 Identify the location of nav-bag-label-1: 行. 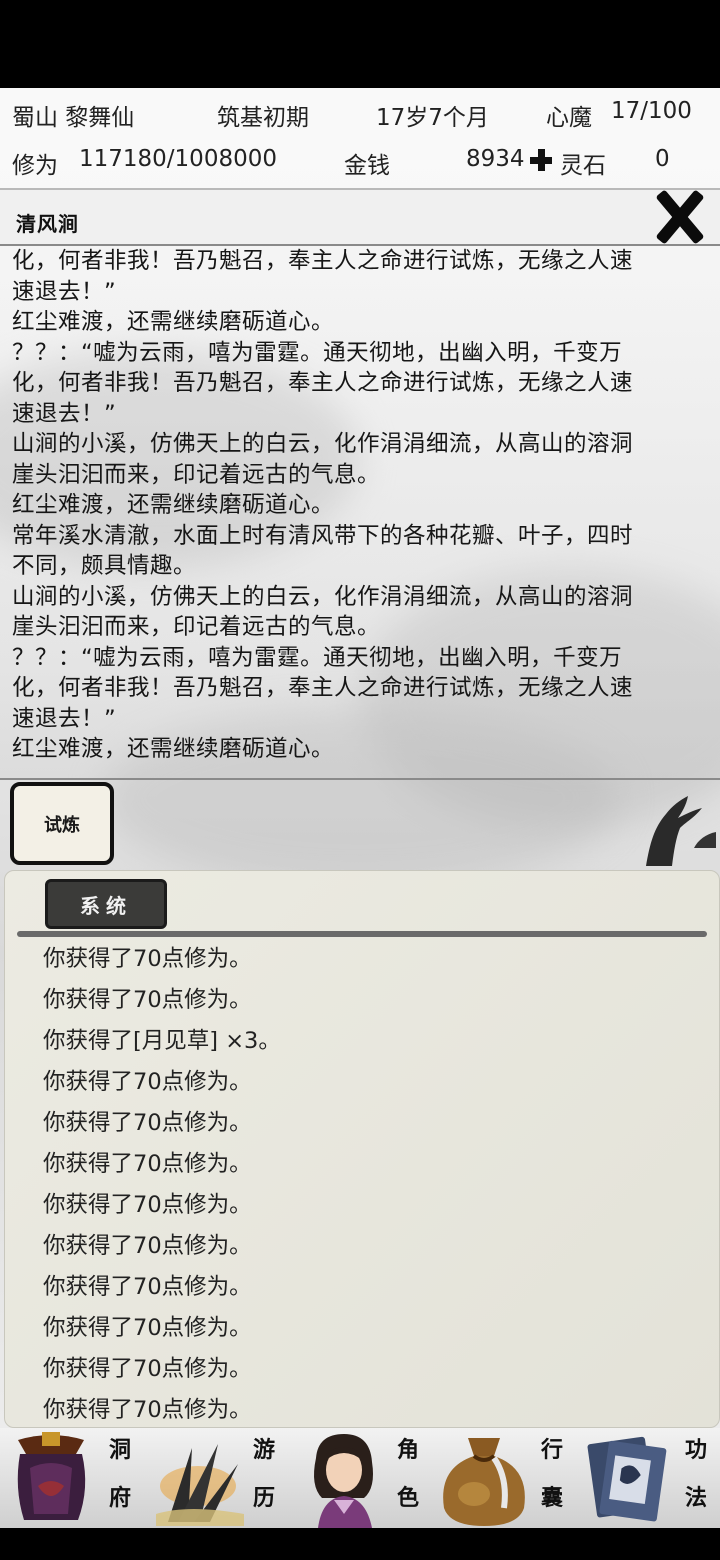
(551, 1450).